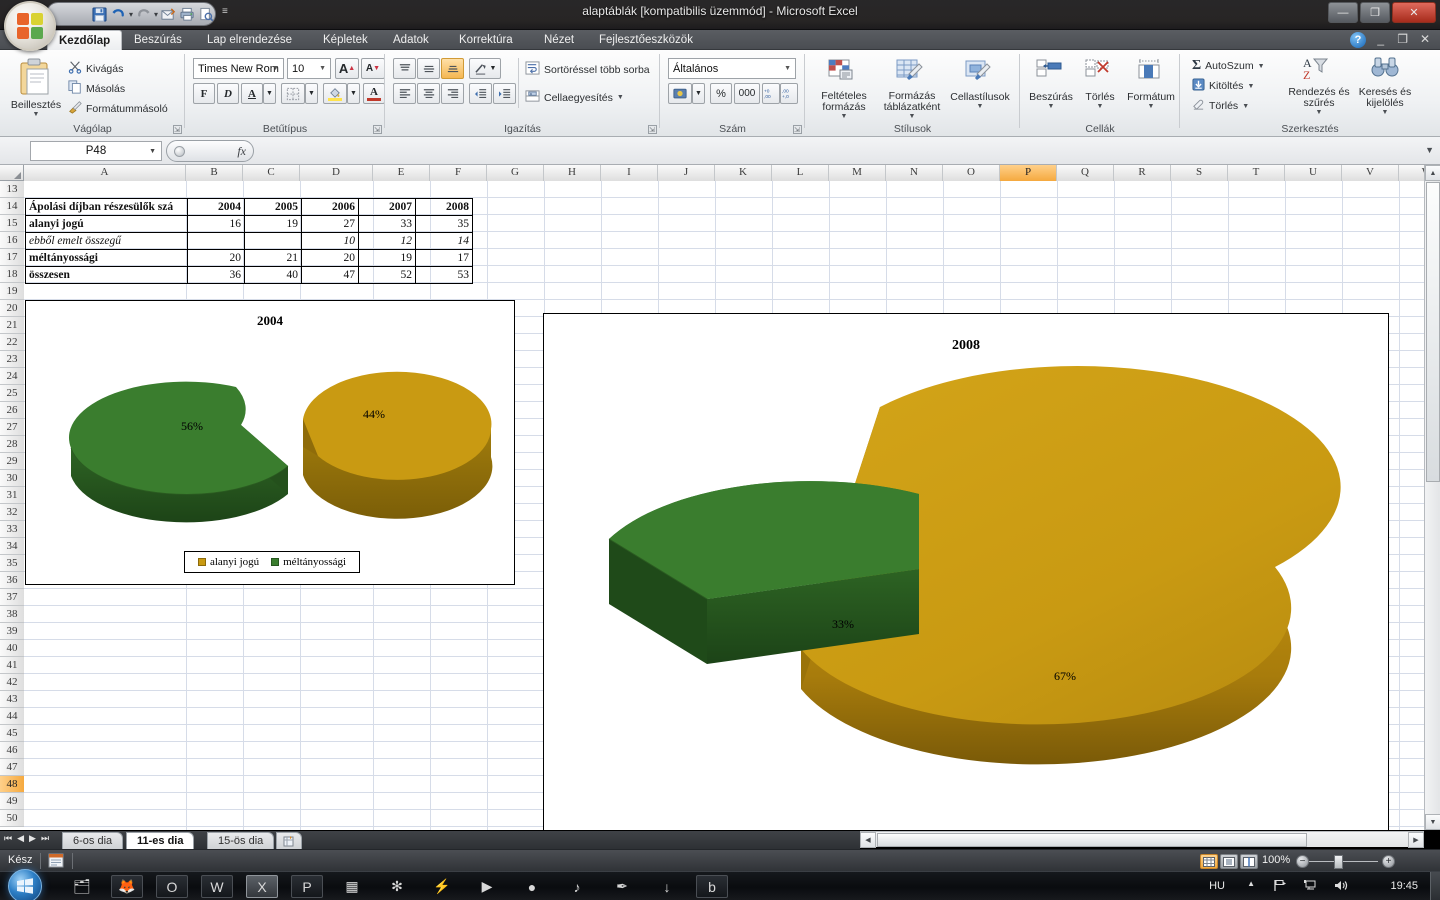 This screenshot has height=900, width=1440. What do you see at coordinates (12, 648) in the screenshot?
I see `row-header-40: 40` at bounding box center [12, 648].